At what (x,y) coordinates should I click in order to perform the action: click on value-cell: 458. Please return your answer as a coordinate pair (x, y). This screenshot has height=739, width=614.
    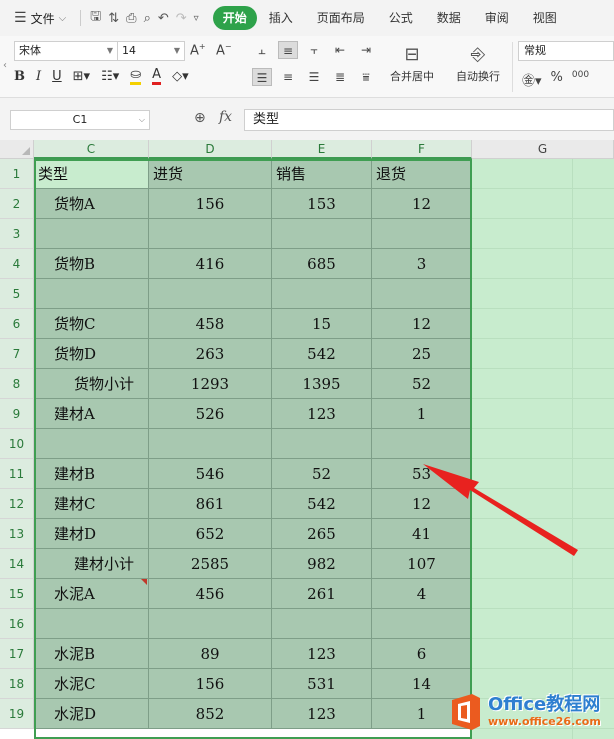
    Looking at the image, I should click on (210, 324).